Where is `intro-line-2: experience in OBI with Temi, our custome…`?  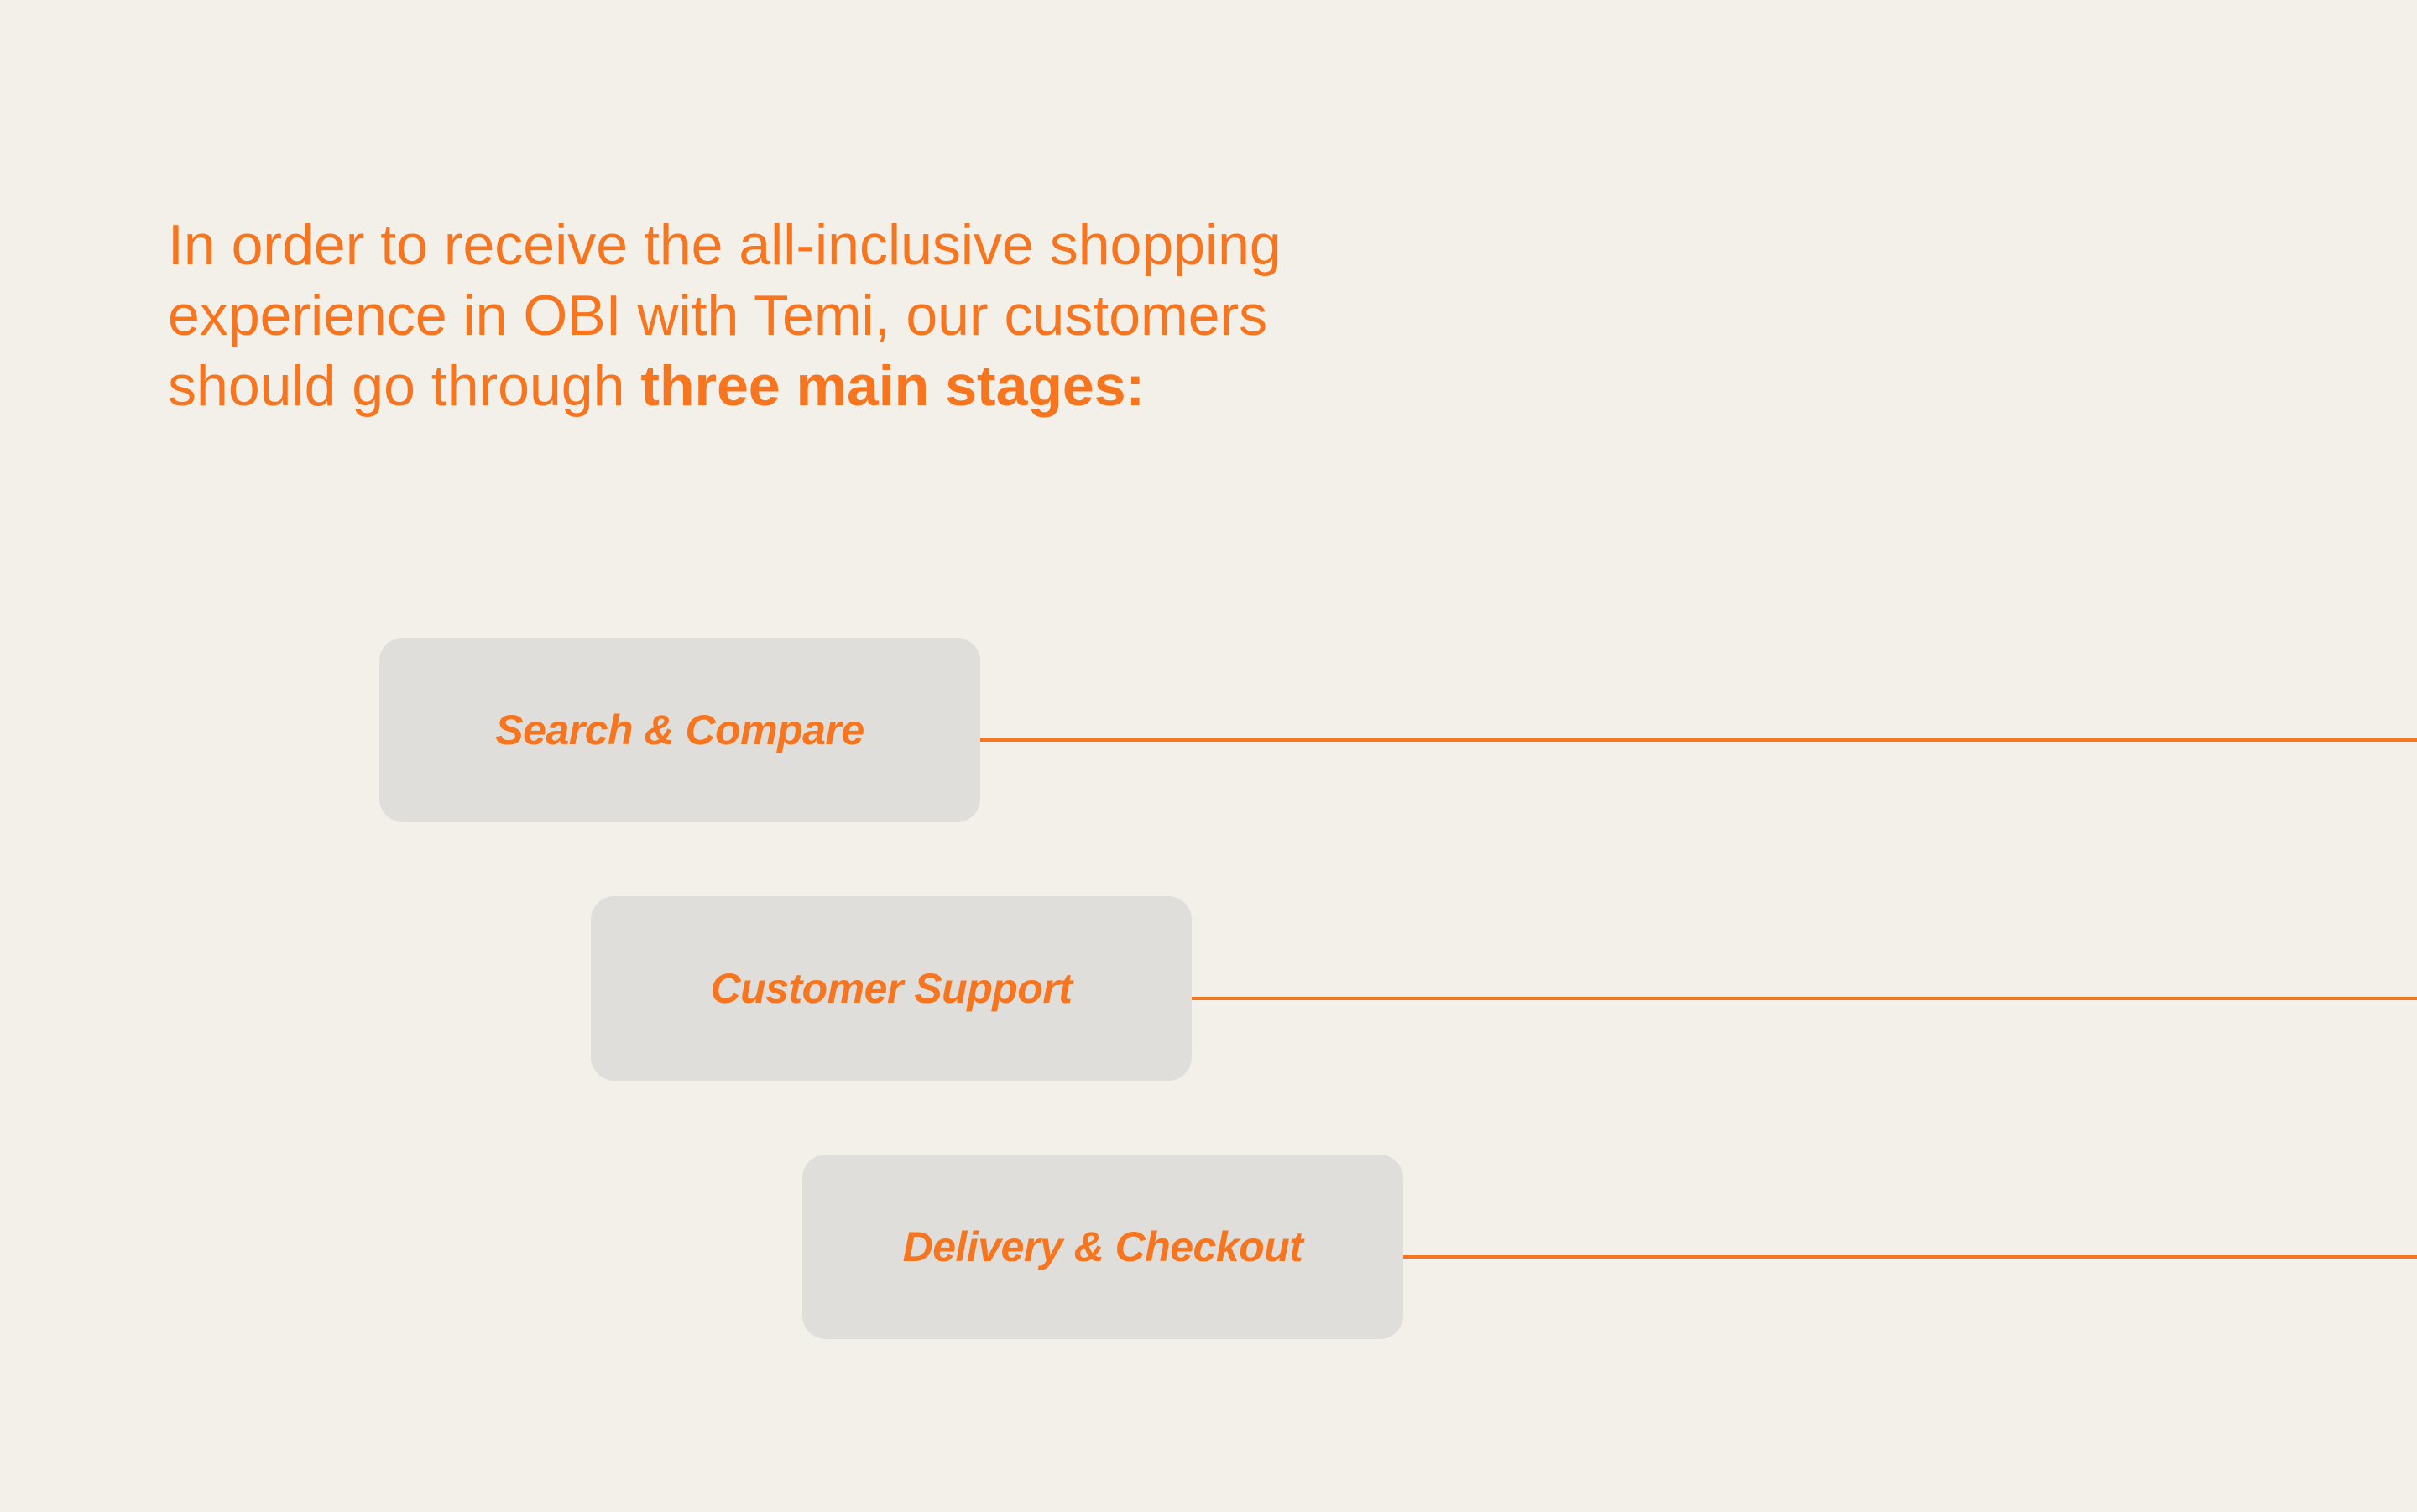
intro-line-2: experience in OBI with Temi, our custome… is located at coordinates (718, 316).